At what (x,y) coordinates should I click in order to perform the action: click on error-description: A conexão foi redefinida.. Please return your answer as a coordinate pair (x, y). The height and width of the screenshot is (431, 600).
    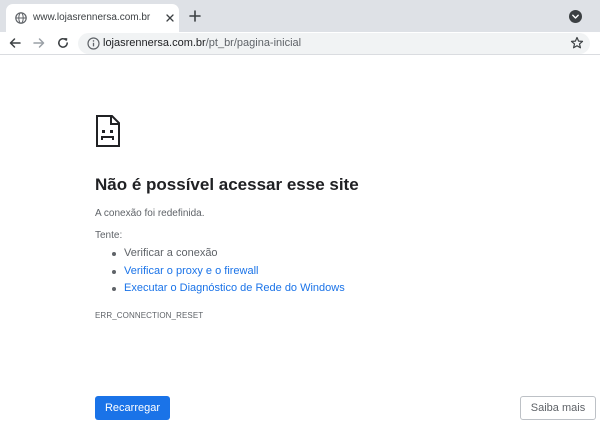
    Looking at the image, I should click on (150, 213).